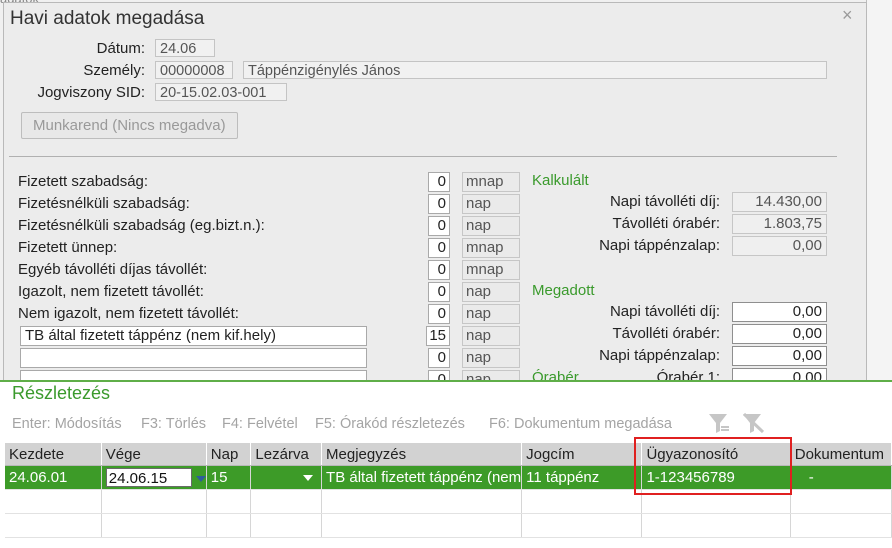 Image resolution: width=892 pixels, height=548 pixels. I want to click on row-label: Fizetett ünnep:, so click(68, 247).